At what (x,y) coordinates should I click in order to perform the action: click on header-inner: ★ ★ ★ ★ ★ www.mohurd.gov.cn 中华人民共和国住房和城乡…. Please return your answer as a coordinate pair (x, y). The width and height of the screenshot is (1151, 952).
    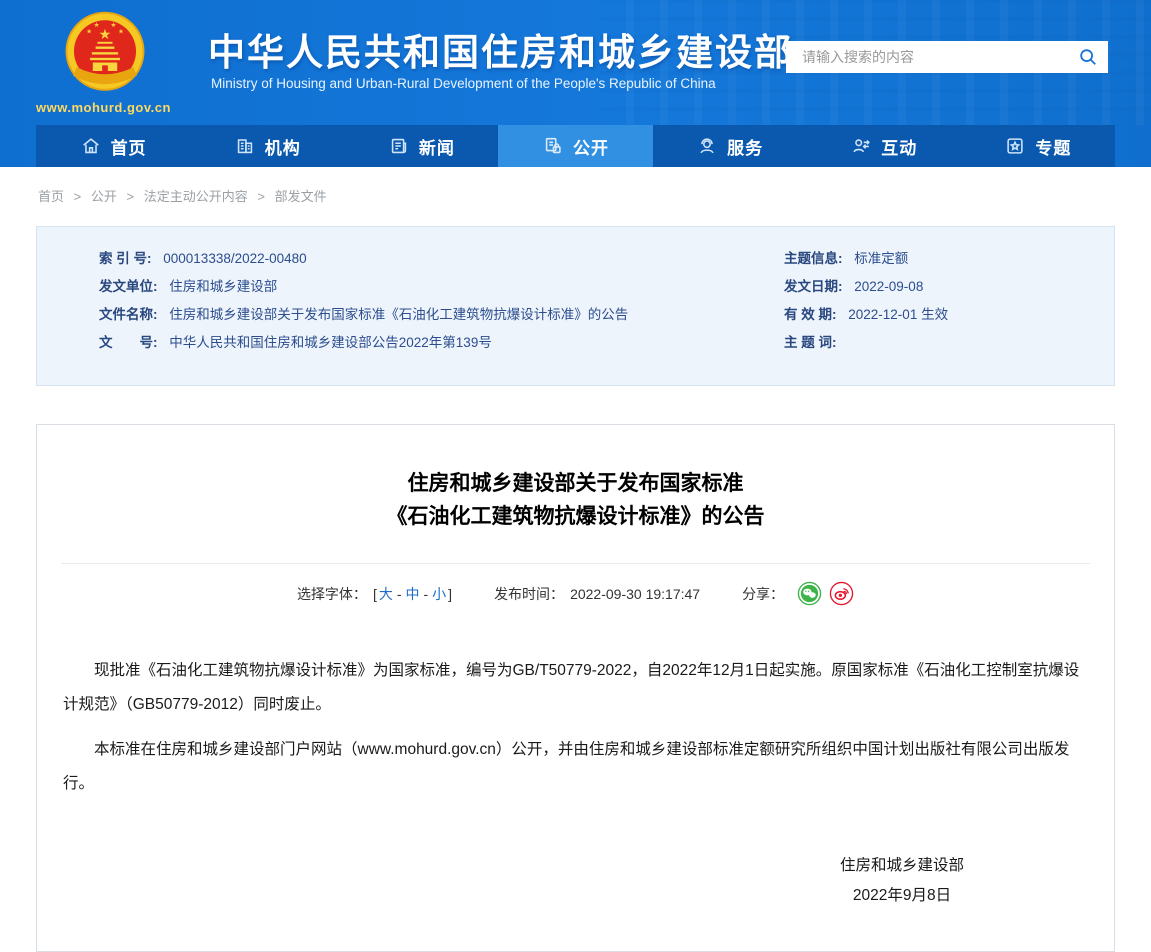
    Looking at the image, I should click on (575, 62).